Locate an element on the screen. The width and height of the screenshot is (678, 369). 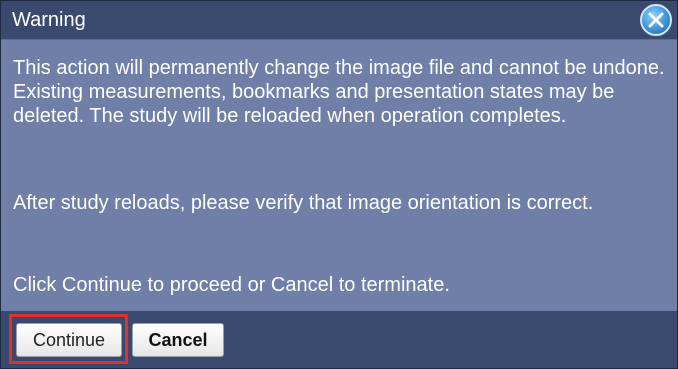
dialog-title-bar: Warning is located at coordinates (339, 20).